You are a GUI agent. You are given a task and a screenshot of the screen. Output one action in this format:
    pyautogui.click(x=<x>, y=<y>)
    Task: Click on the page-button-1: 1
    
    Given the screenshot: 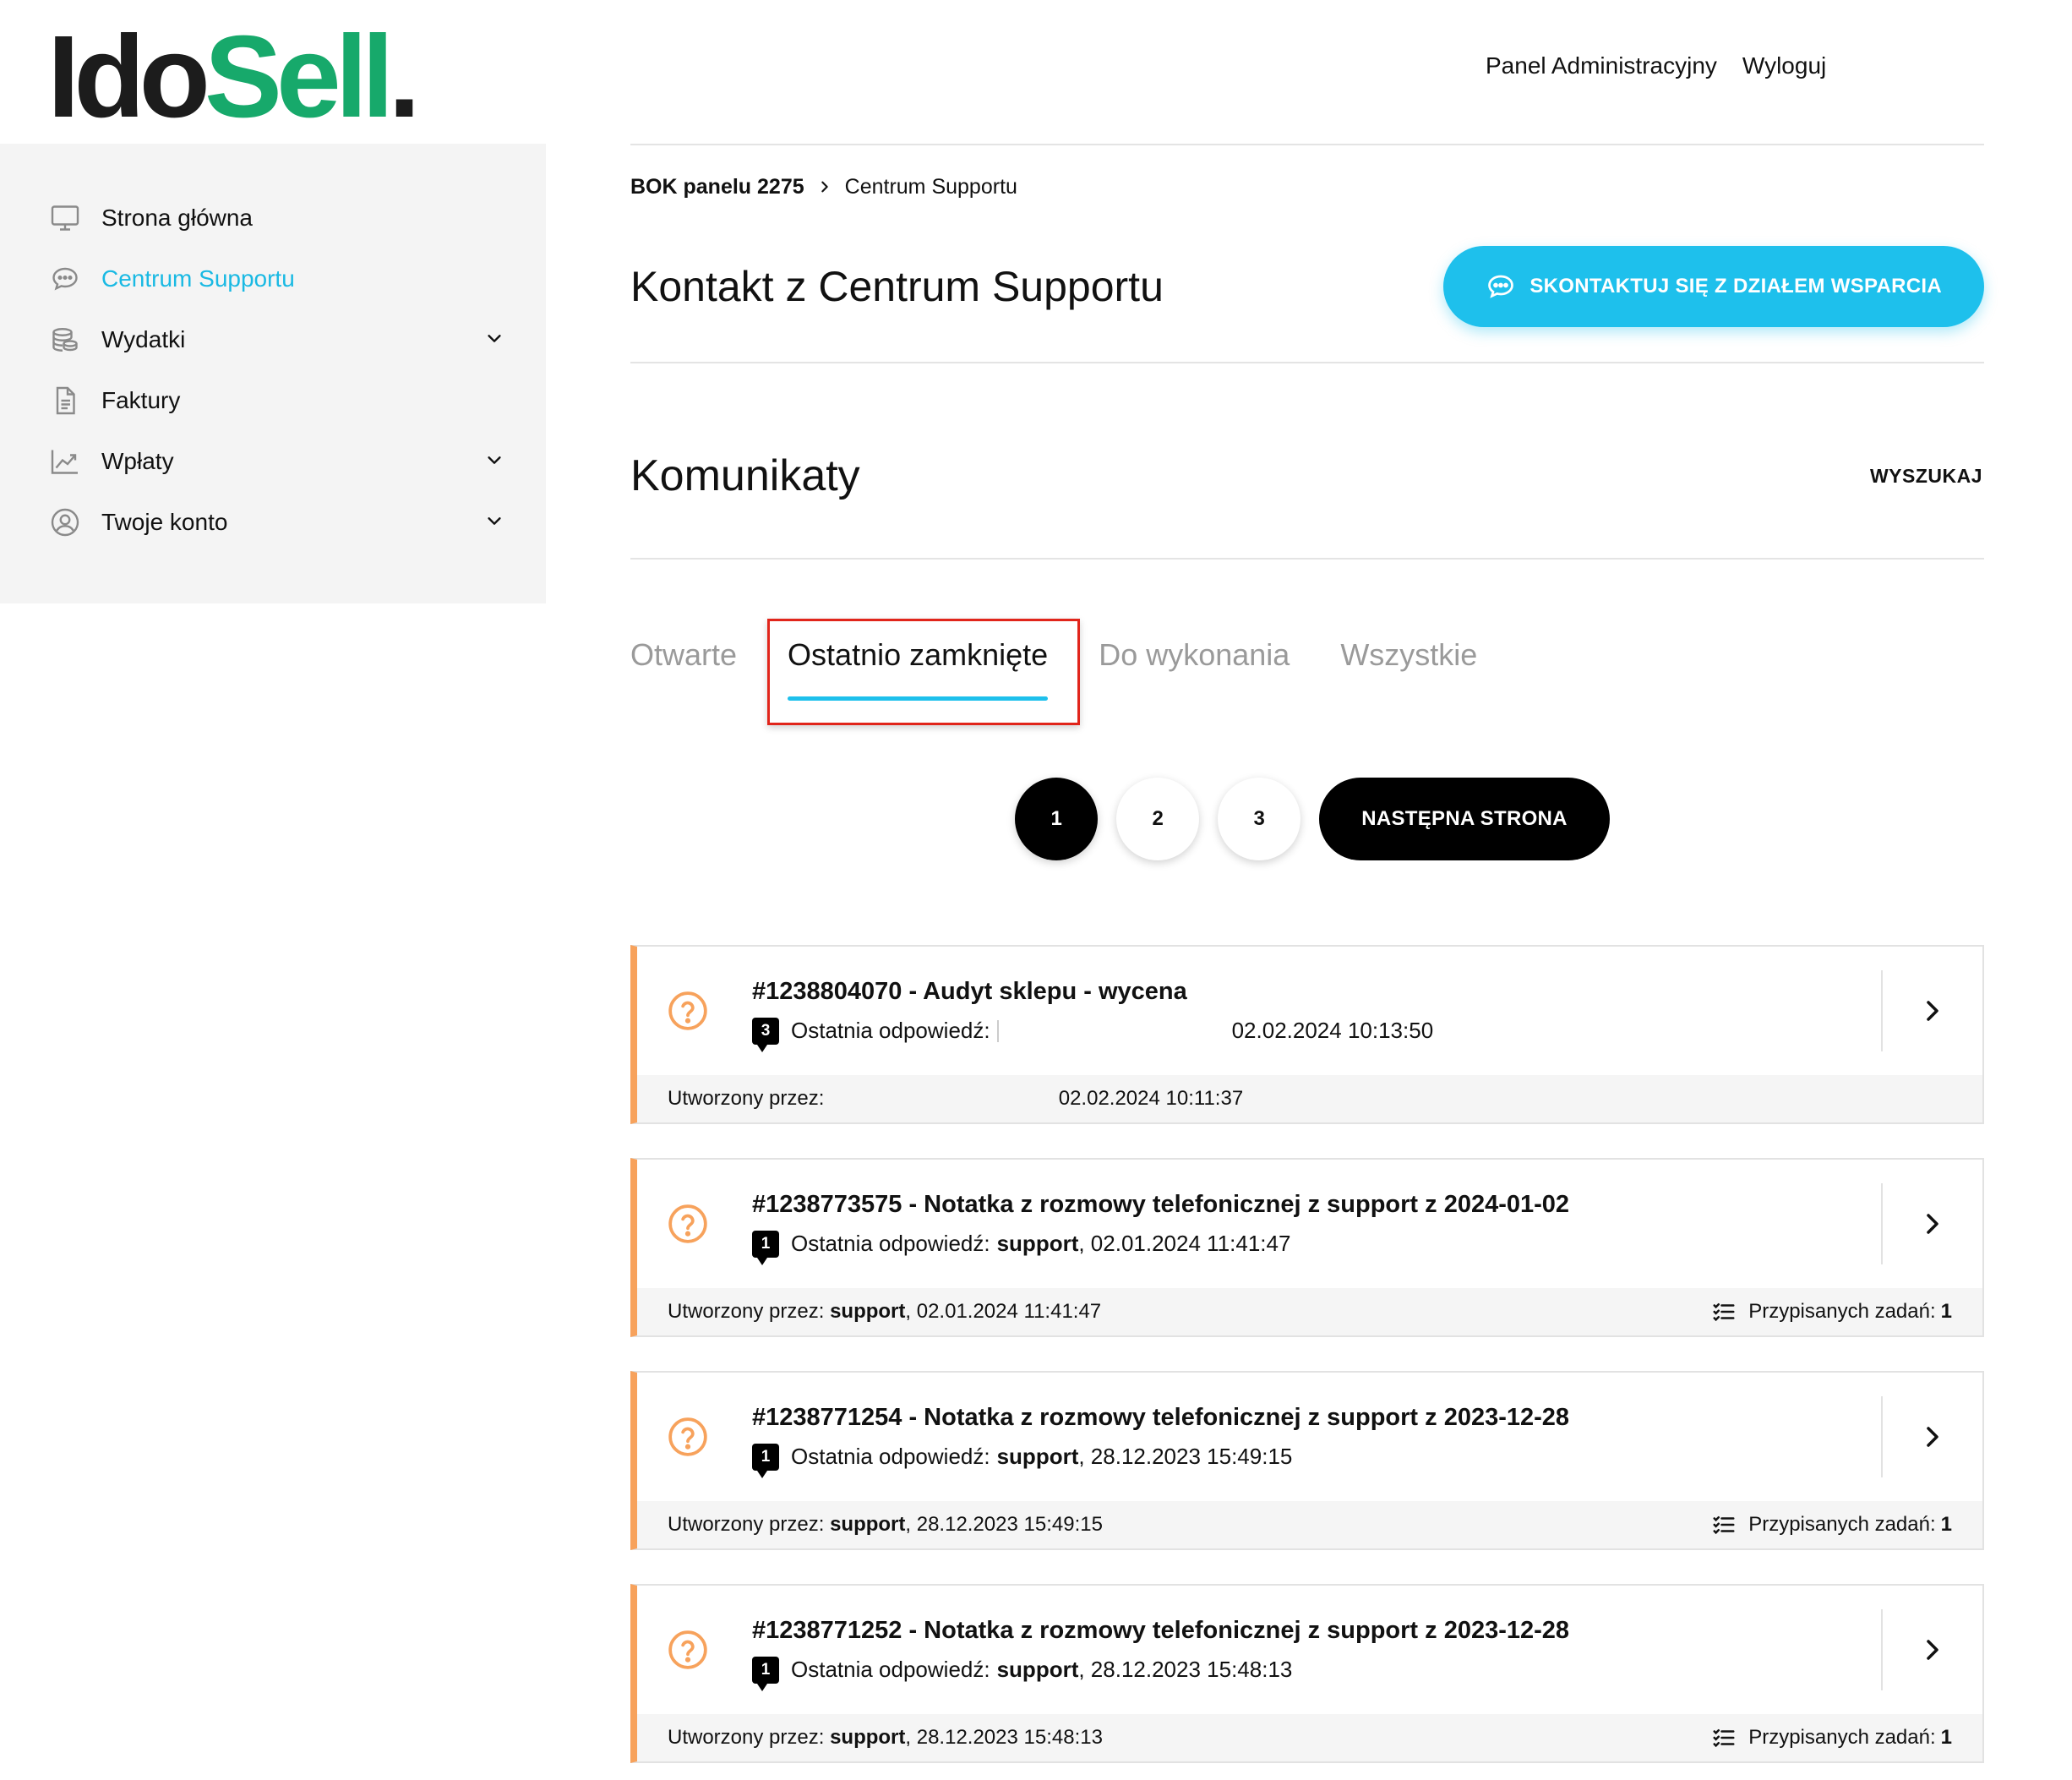 What is the action you would take?
    pyautogui.click(x=1057, y=819)
    